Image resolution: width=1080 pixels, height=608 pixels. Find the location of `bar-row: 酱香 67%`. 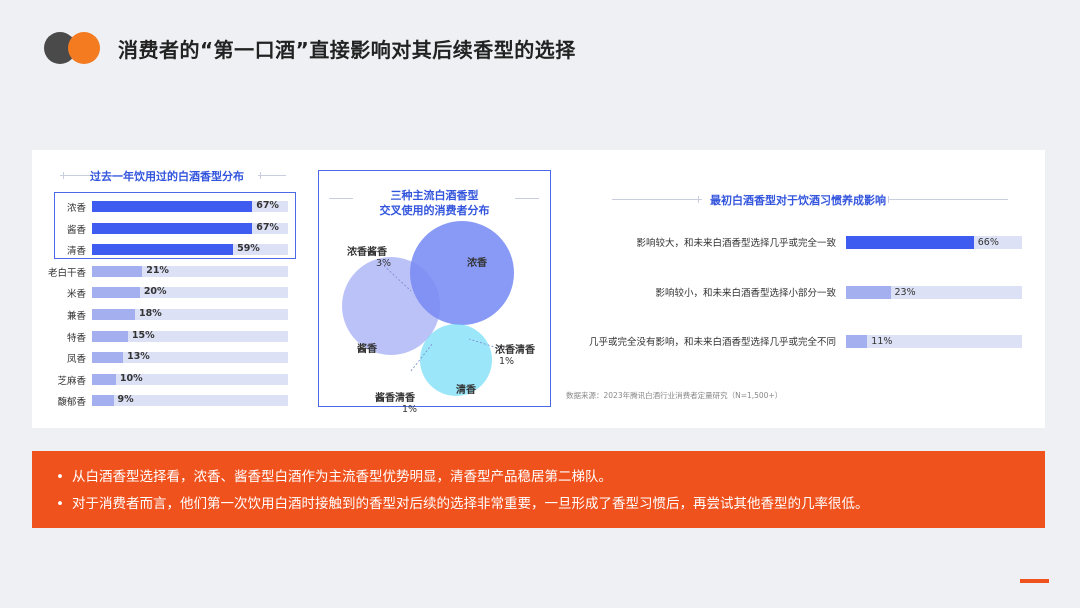

bar-row: 酱香 67% is located at coordinates (167, 228).